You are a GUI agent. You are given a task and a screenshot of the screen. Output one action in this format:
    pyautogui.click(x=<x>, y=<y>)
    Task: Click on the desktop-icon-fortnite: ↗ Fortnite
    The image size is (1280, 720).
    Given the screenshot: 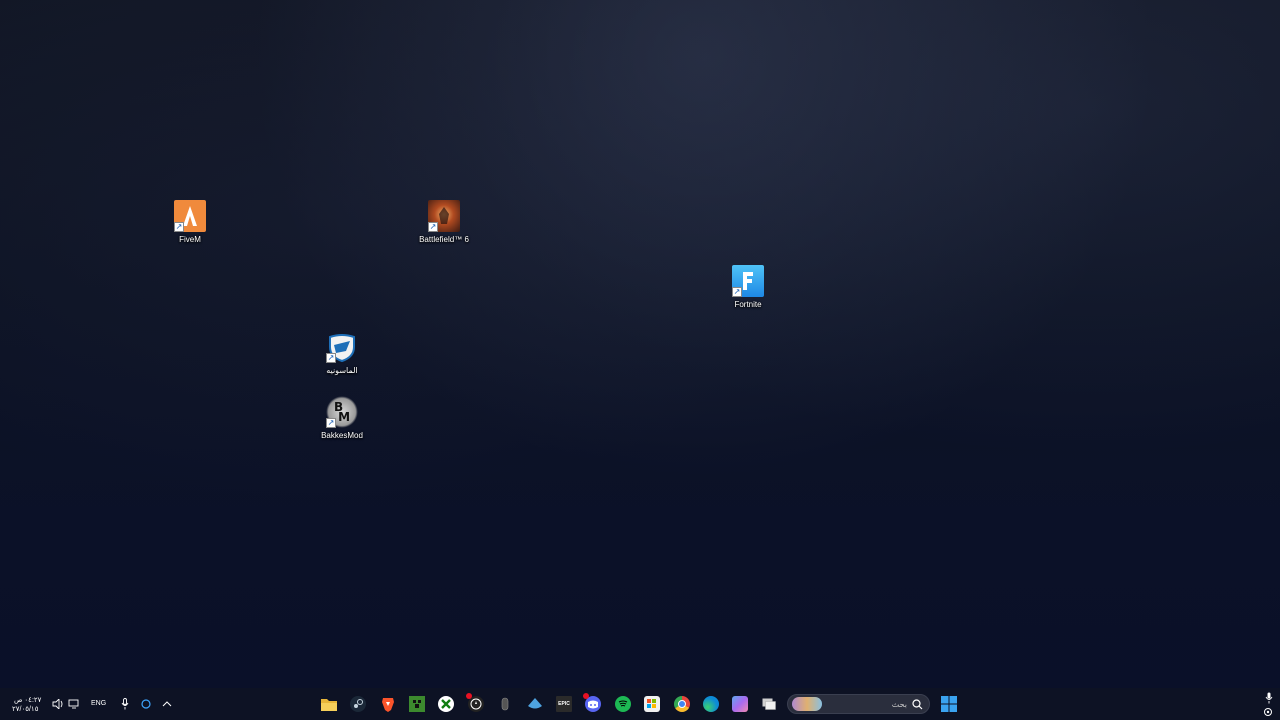 What is the action you would take?
    pyautogui.click(x=748, y=287)
    